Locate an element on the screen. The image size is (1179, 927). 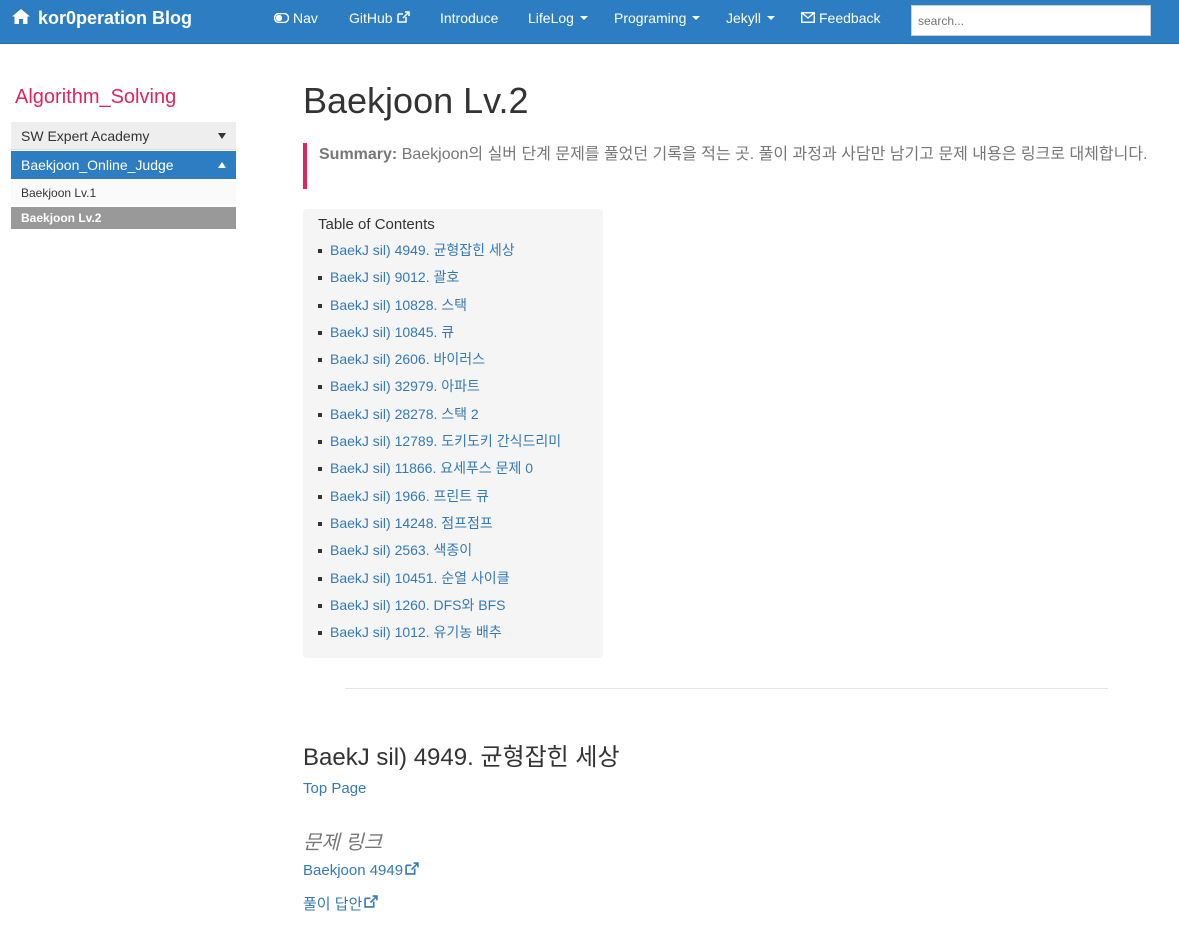
toc-item: BaekJ sil) 12789. 도키도키 간식드리미 is located at coordinates (453, 444).